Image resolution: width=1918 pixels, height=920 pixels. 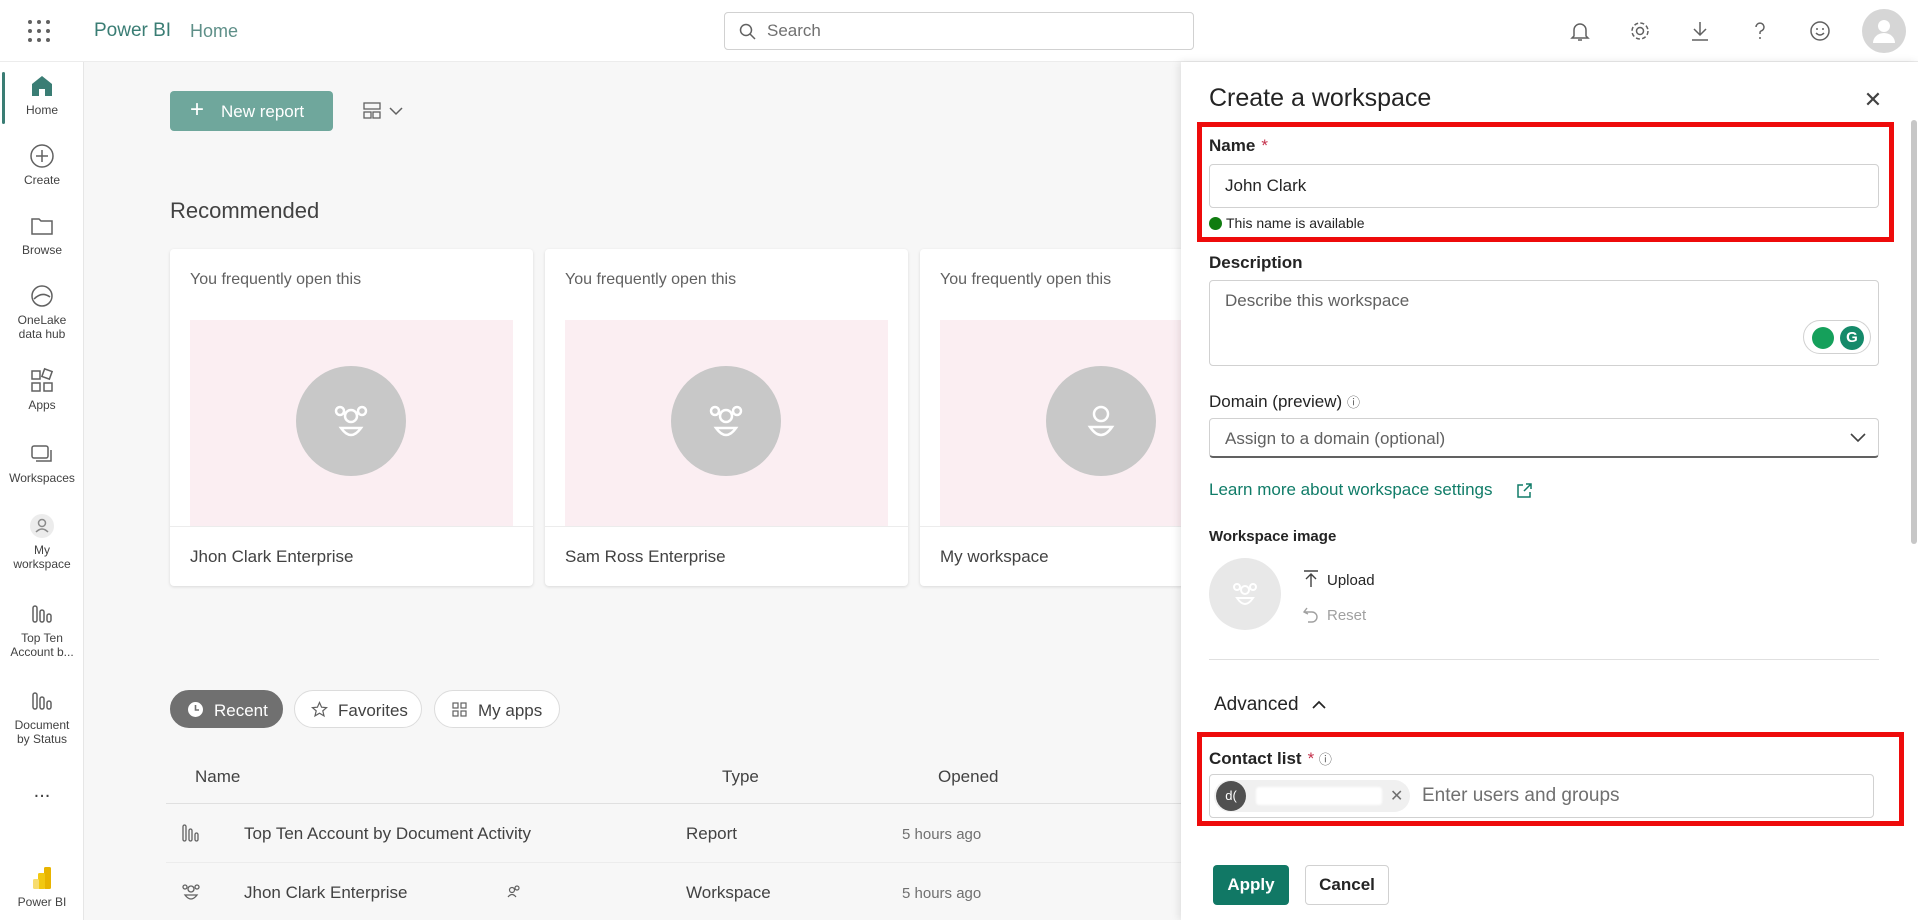 What do you see at coordinates (1351, 580) in the screenshot?
I see `upload-label: Upload` at bounding box center [1351, 580].